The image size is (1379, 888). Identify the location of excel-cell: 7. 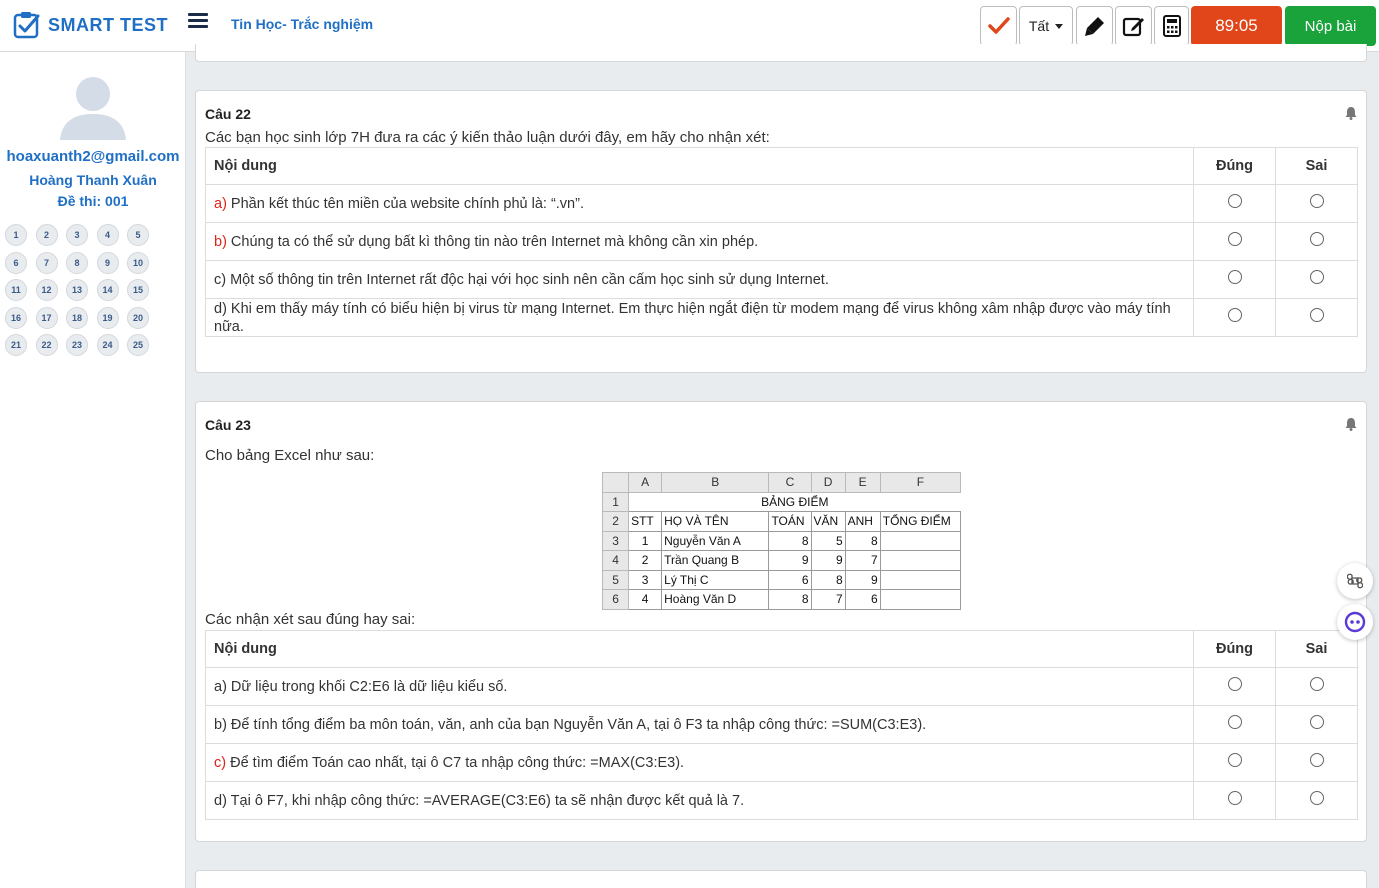
(828, 599).